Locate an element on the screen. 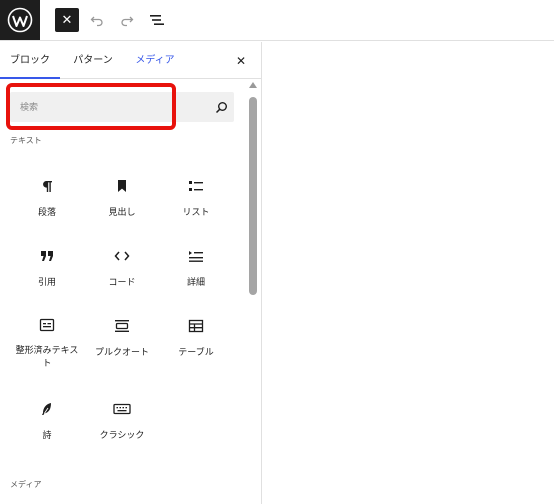 This screenshot has height=504, width=554. details-icon is located at coordinates (196, 256).